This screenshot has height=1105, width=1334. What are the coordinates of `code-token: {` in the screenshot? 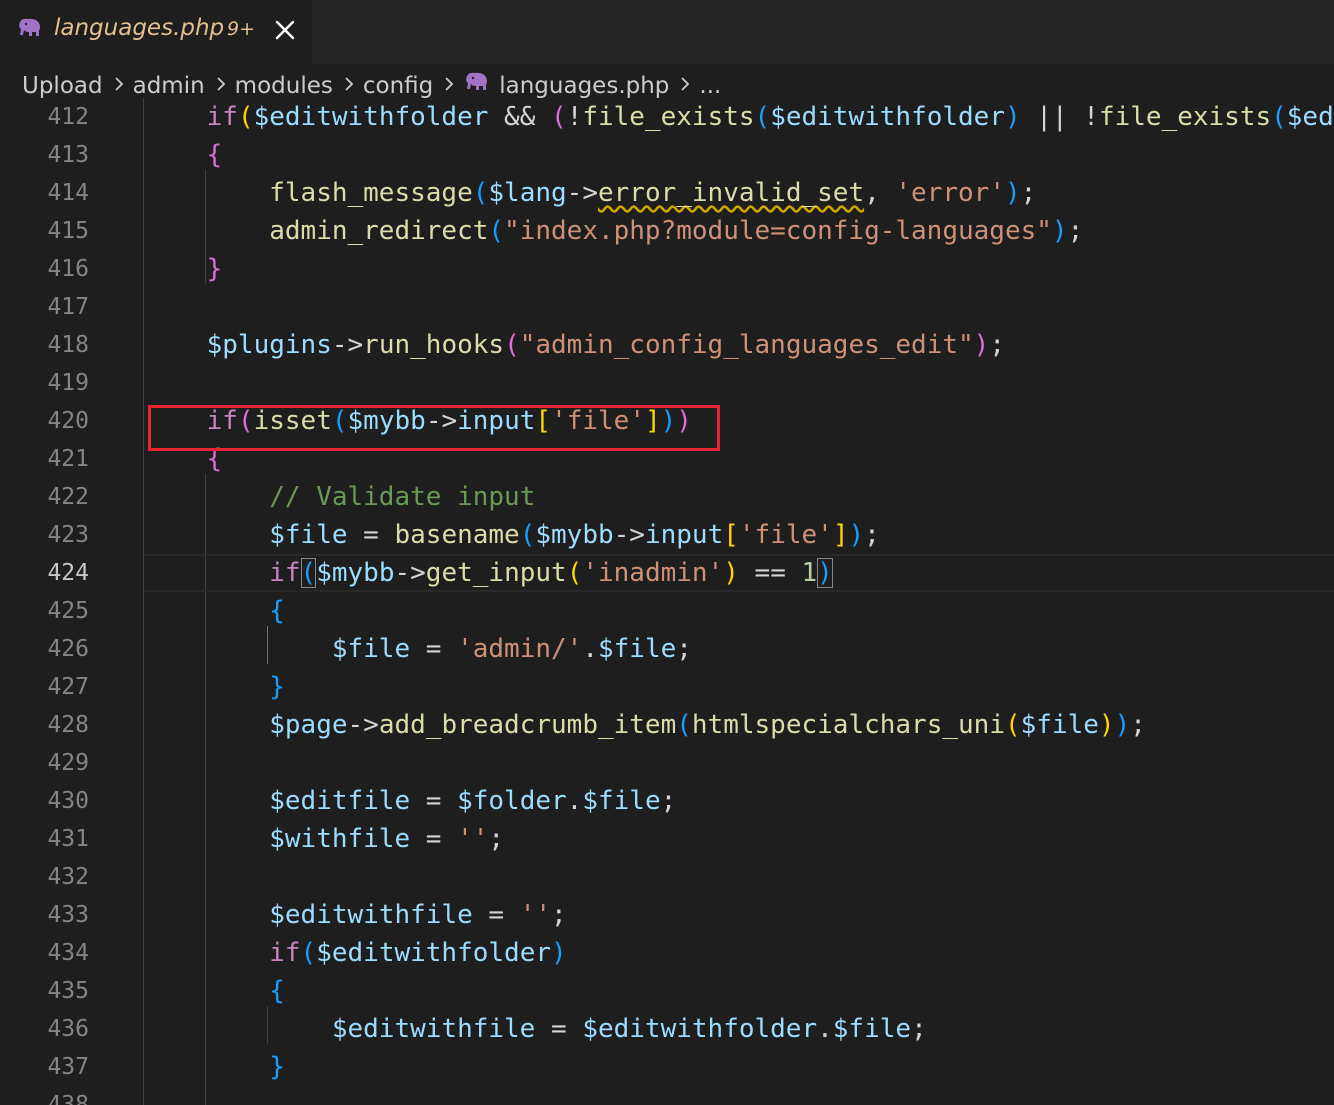 It's located at (277, 991).